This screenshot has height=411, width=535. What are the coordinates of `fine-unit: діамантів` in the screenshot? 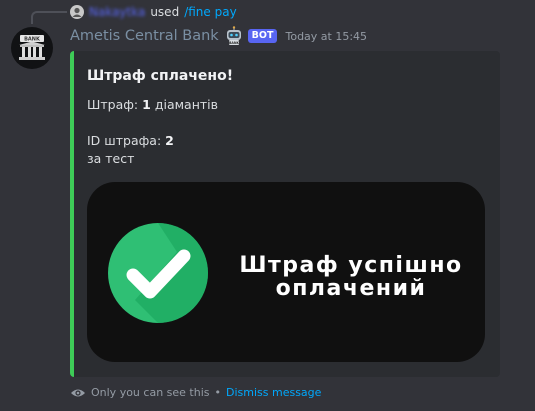 It's located at (186, 104).